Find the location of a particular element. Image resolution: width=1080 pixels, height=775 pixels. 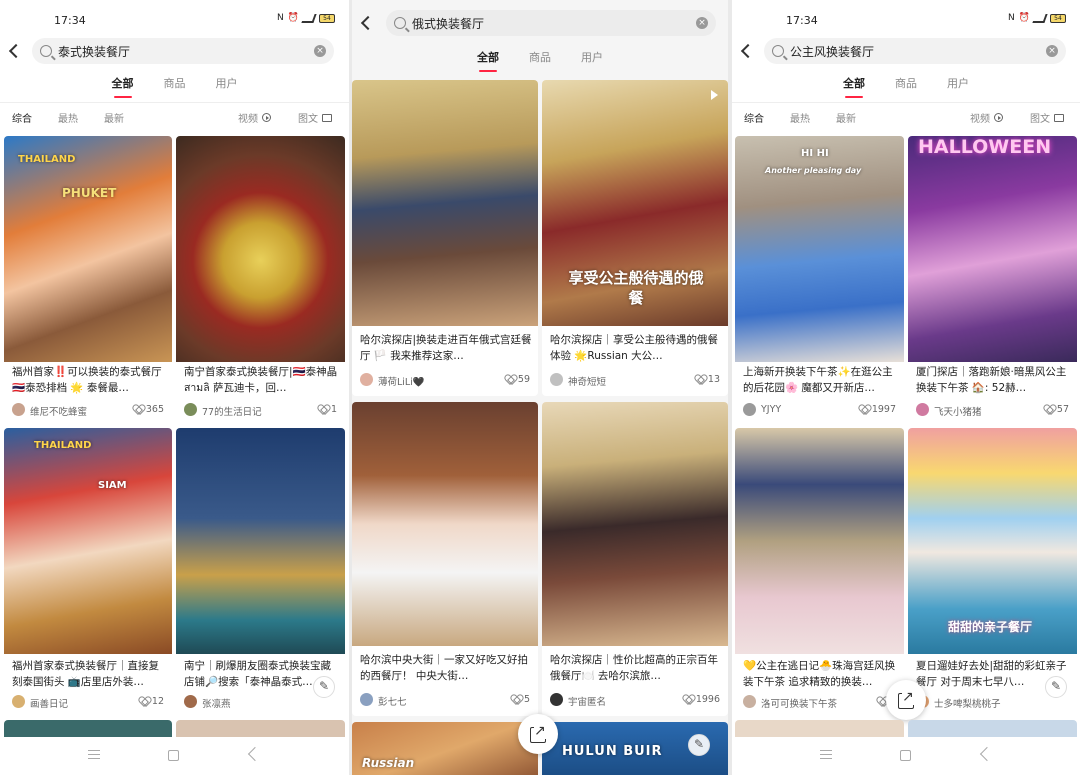

like-count: 12 is located at coordinates (151, 701).